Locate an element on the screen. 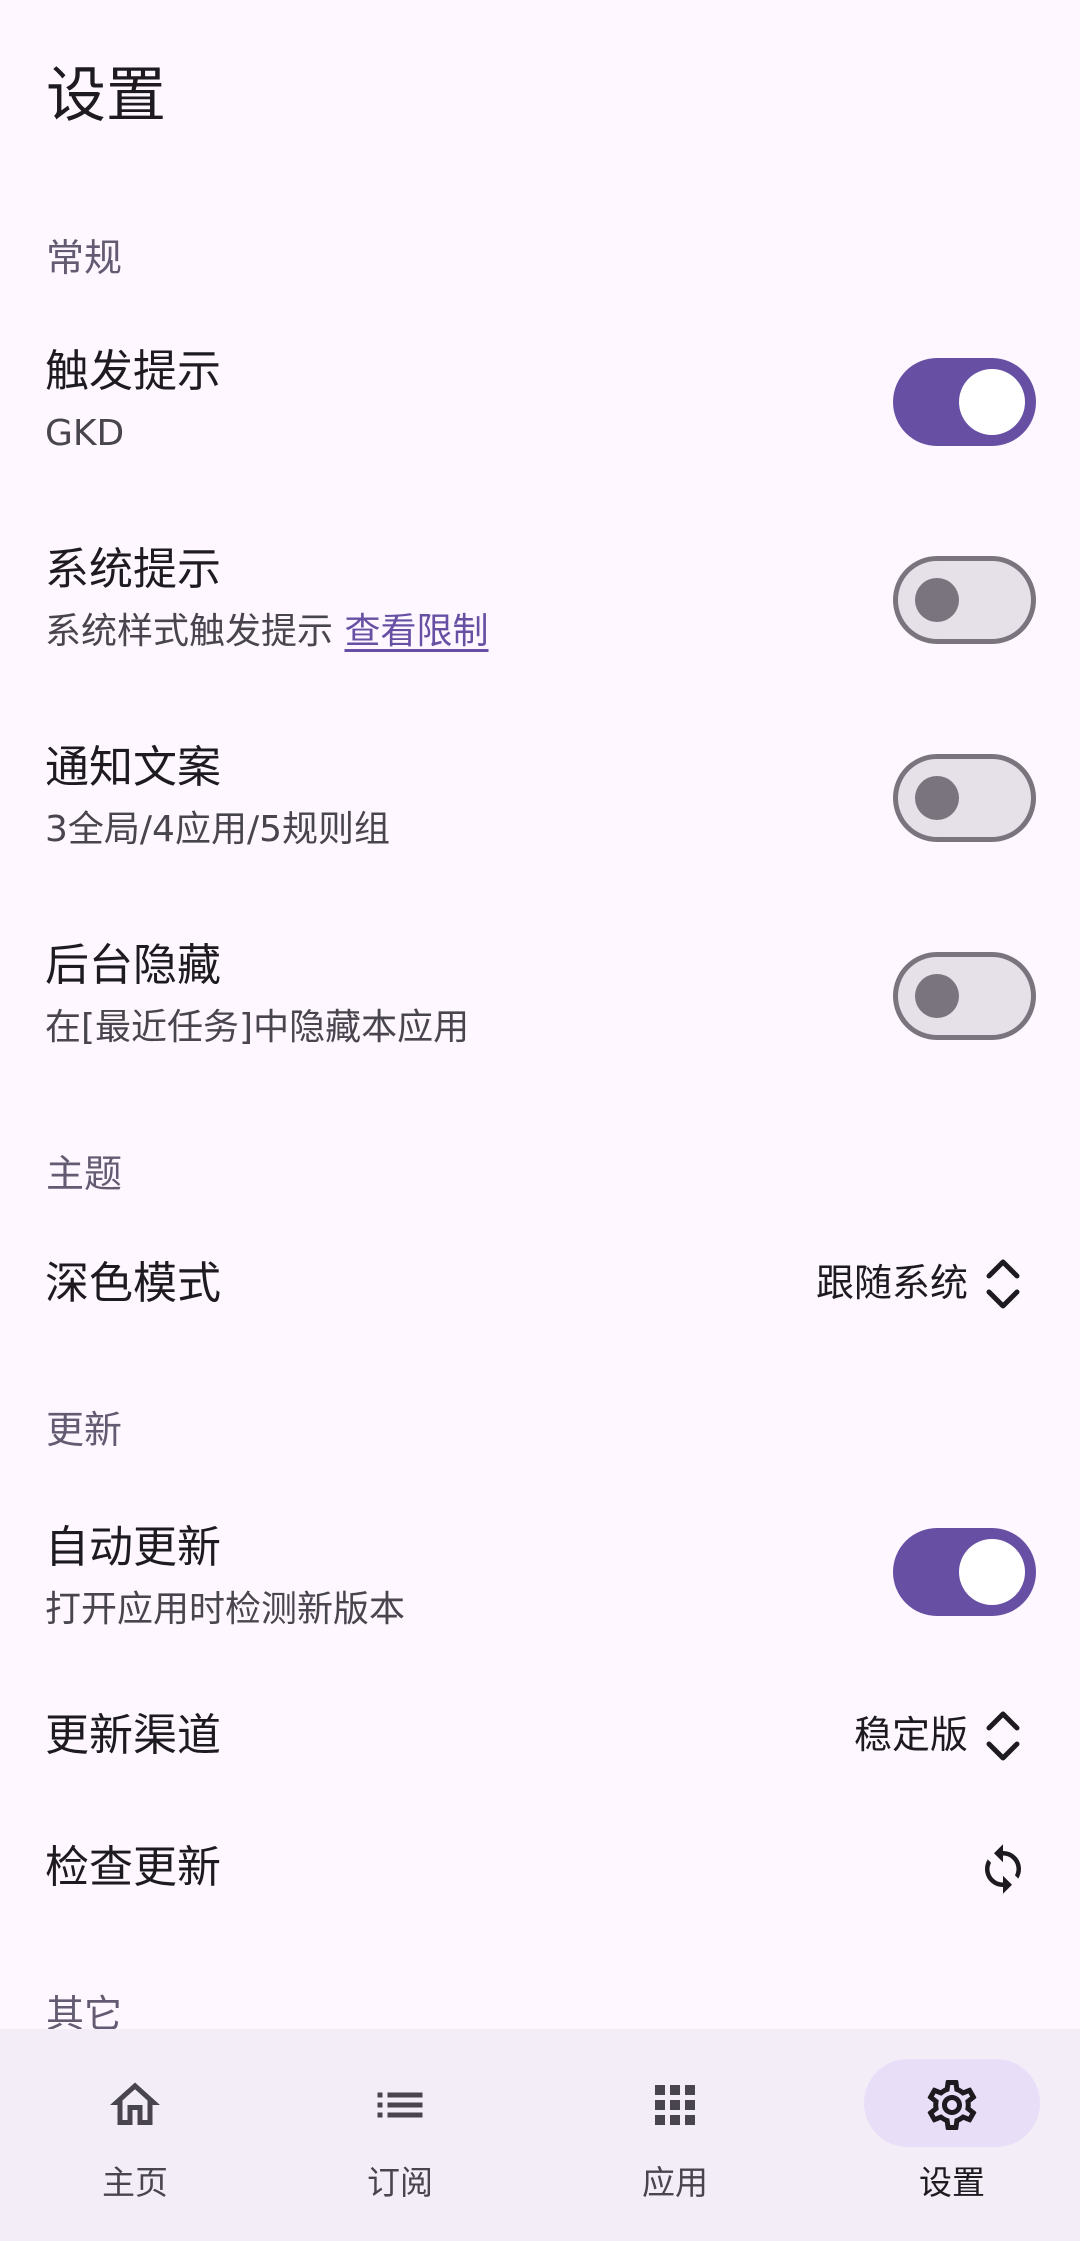  setting-row-trigger-tip: 触发提示 GKD is located at coordinates (540, 405).